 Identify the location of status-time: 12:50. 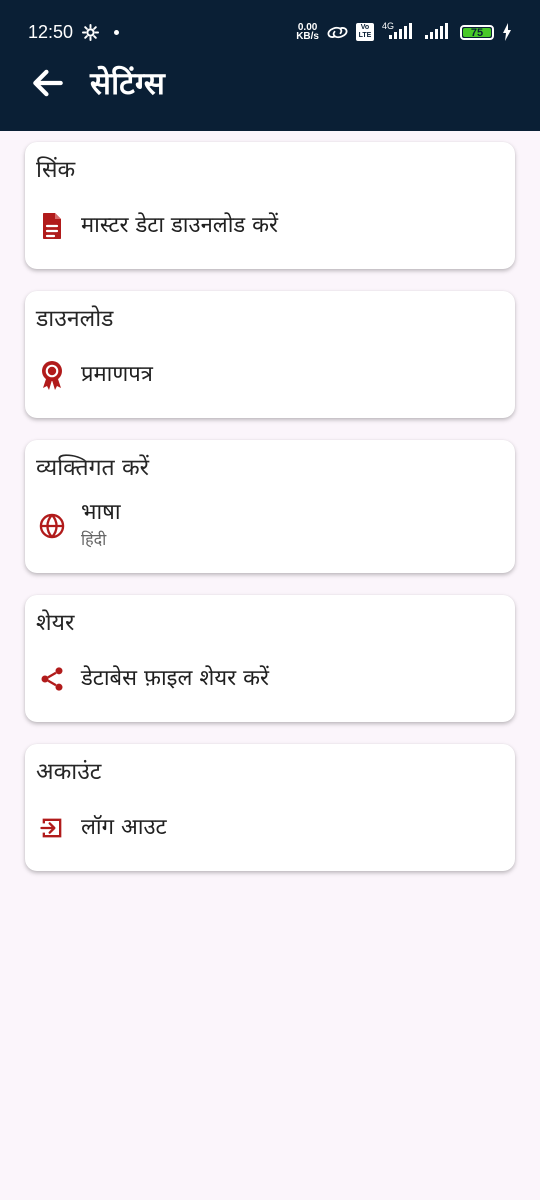
(51, 31).